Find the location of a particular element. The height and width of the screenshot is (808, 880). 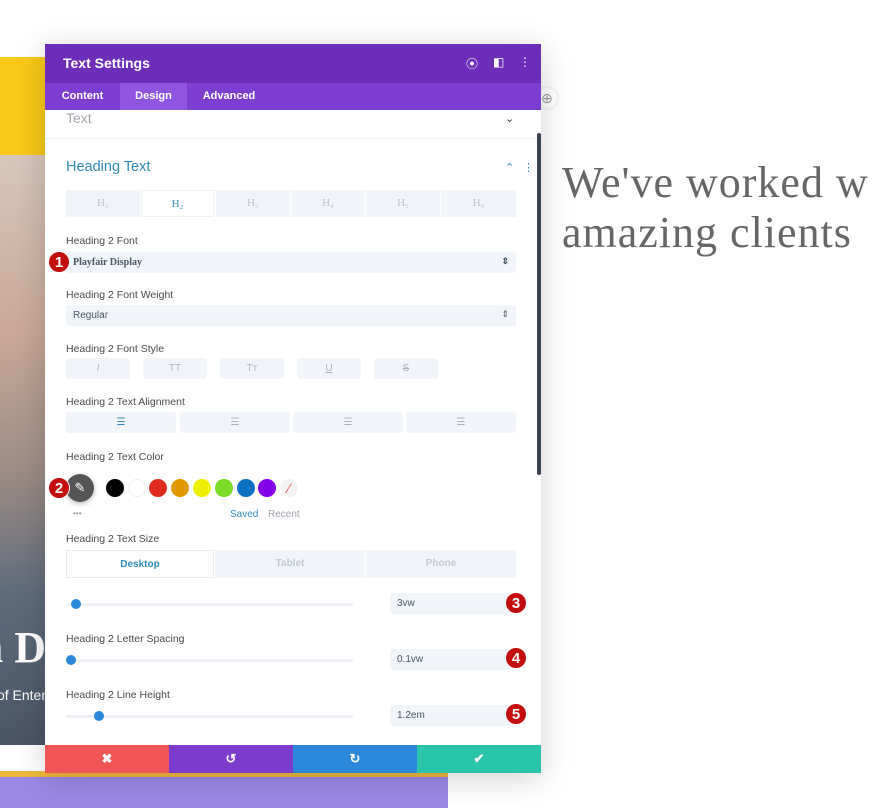

divider is located at coordinates (291, 138).